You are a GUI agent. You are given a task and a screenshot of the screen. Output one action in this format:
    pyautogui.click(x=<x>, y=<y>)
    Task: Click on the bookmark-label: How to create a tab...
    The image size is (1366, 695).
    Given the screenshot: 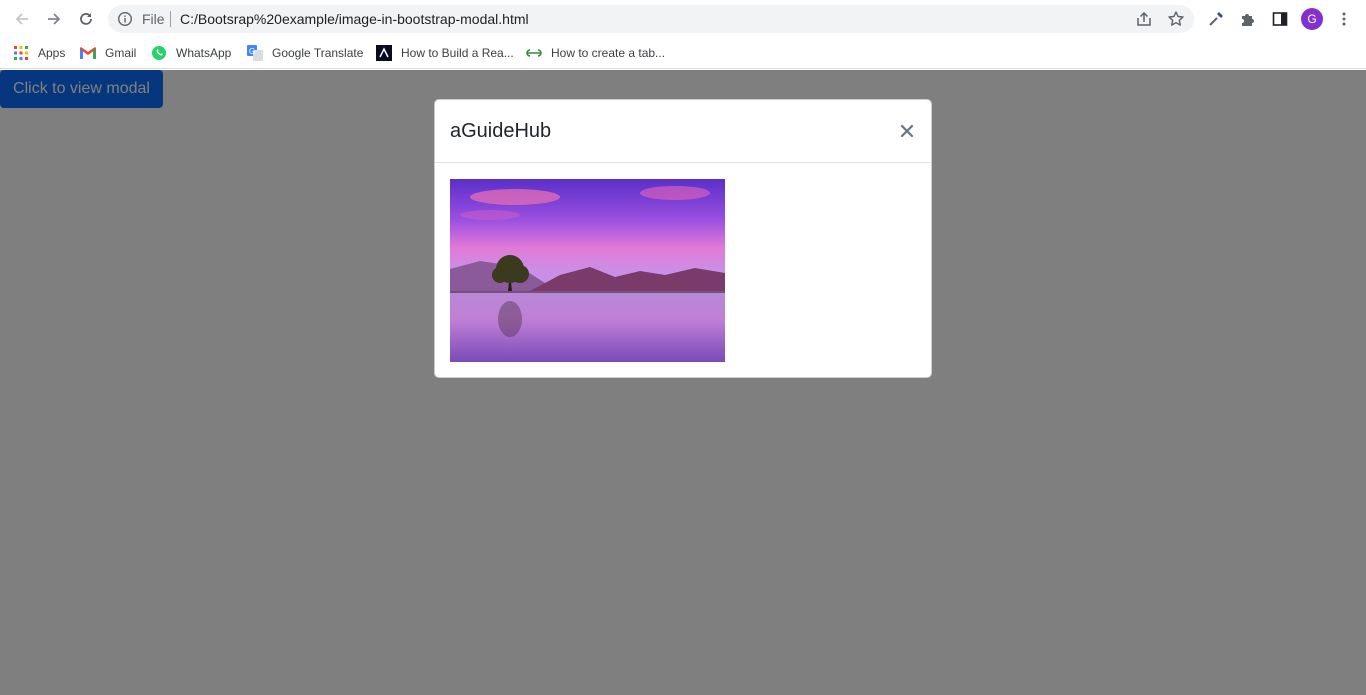 What is the action you would take?
    pyautogui.click(x=608, y=53)
    